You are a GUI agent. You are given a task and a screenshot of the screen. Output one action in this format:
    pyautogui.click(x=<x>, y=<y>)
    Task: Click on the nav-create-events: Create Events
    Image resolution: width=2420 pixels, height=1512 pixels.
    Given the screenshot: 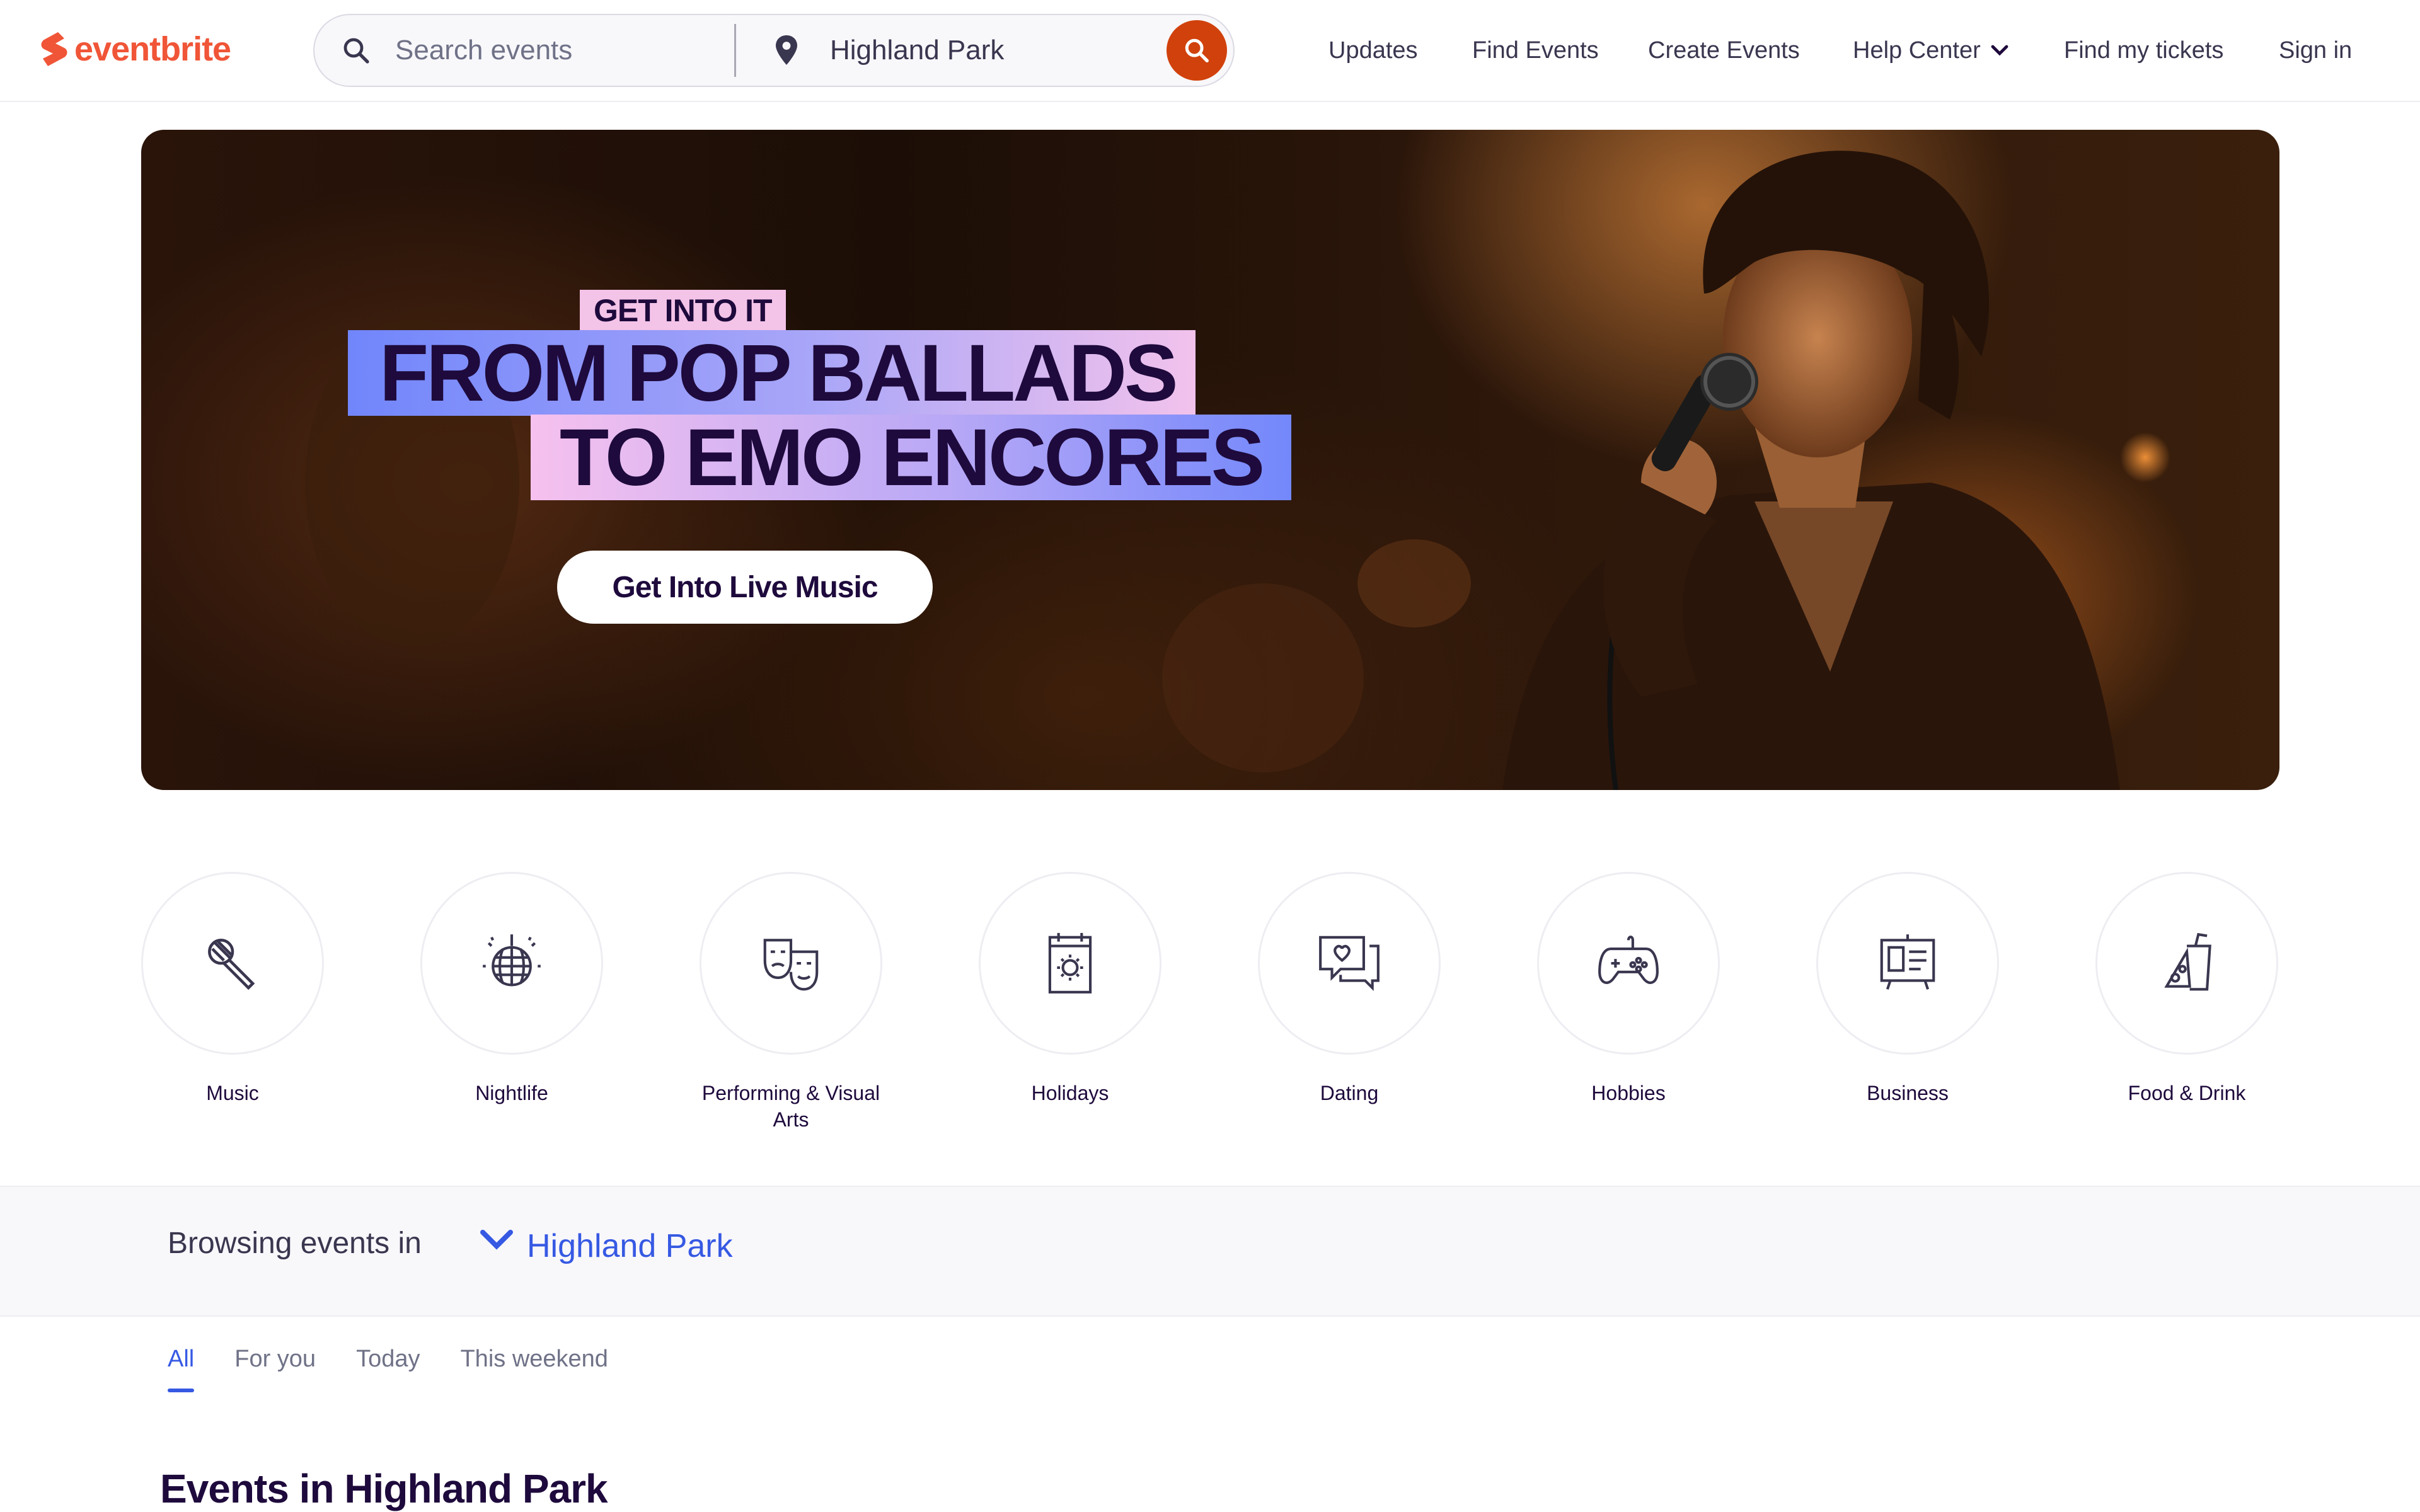 What is the action you would take?
    pyautogui.click(x=1724, y=50)
    